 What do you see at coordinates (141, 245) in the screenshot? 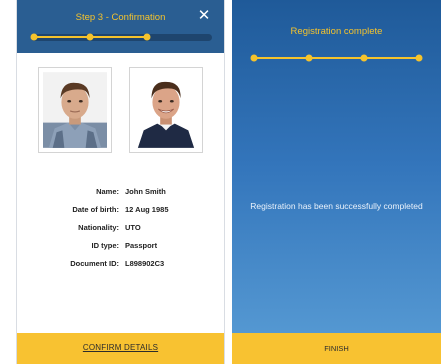
I see `detail-value: Passport` at bounding box center [141, 245].